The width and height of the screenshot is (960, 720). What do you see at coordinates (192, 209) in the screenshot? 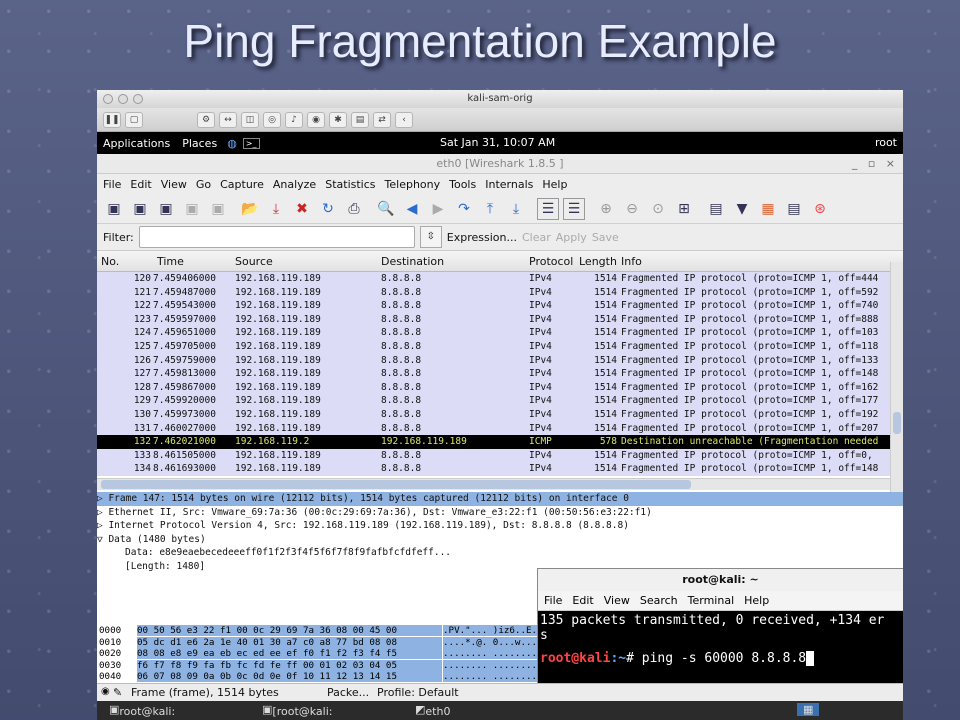
I see `stop-capture-icon: ▣` at bounding box center [192, 209].